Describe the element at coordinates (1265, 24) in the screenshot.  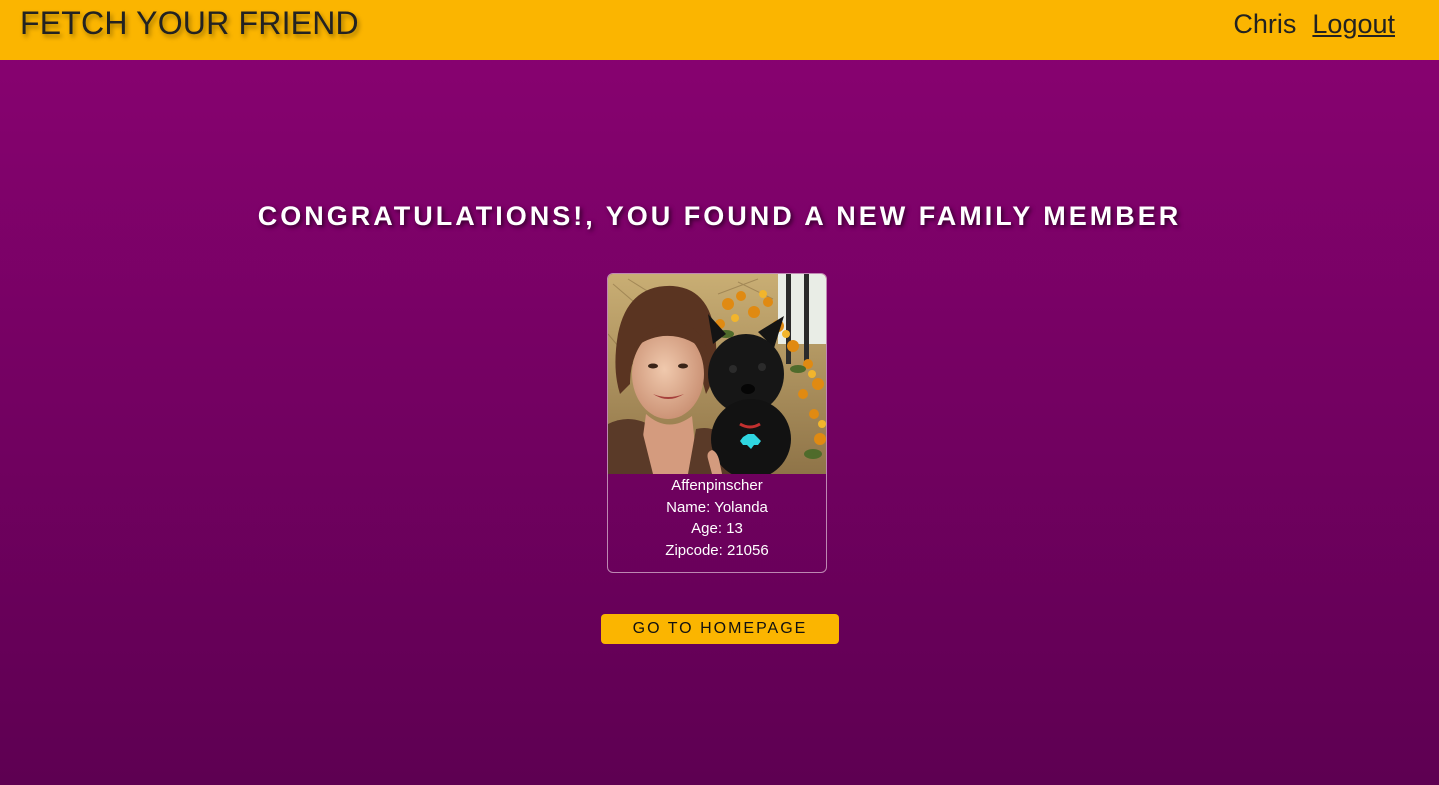
I see `username-label: Chris` at that location.